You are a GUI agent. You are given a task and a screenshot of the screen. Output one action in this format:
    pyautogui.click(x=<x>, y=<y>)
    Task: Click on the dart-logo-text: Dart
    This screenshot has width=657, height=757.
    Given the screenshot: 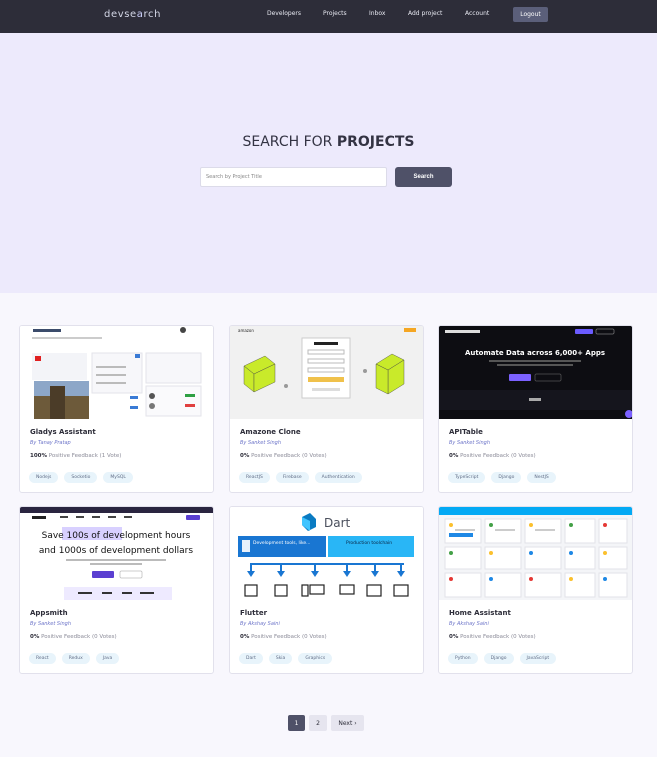 What is the action you would take?
    pyautogui.click(x=337, y=523)
    